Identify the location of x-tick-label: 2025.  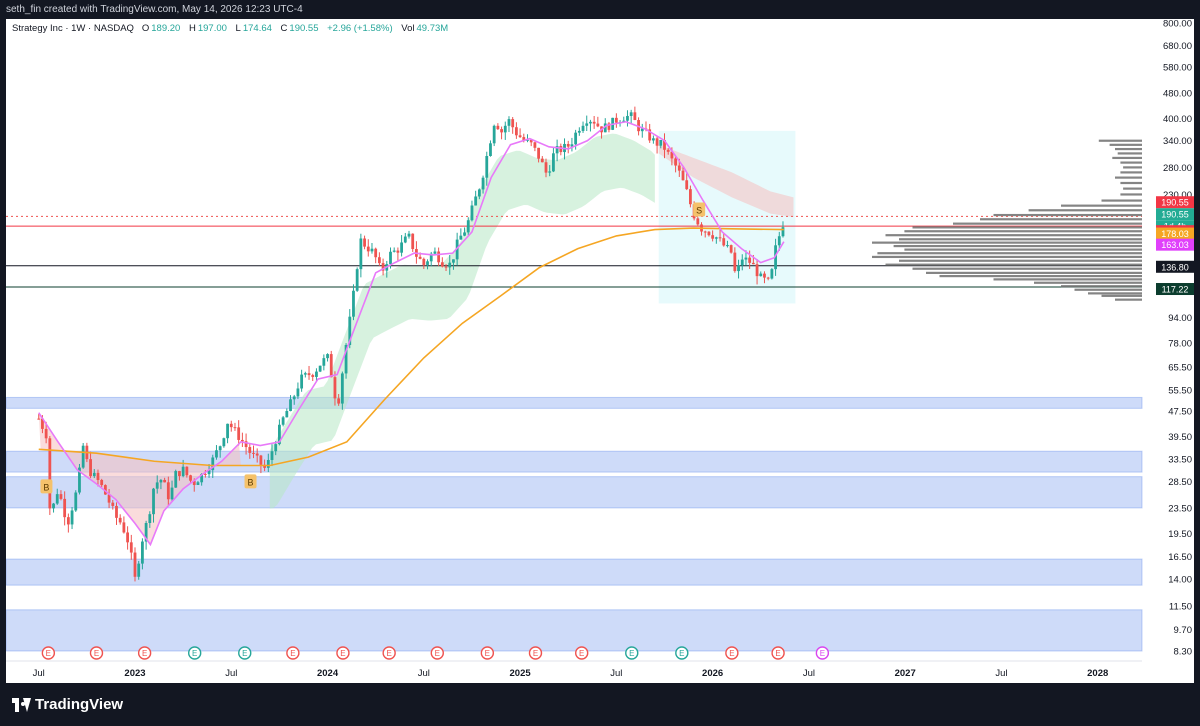
(521, 673).